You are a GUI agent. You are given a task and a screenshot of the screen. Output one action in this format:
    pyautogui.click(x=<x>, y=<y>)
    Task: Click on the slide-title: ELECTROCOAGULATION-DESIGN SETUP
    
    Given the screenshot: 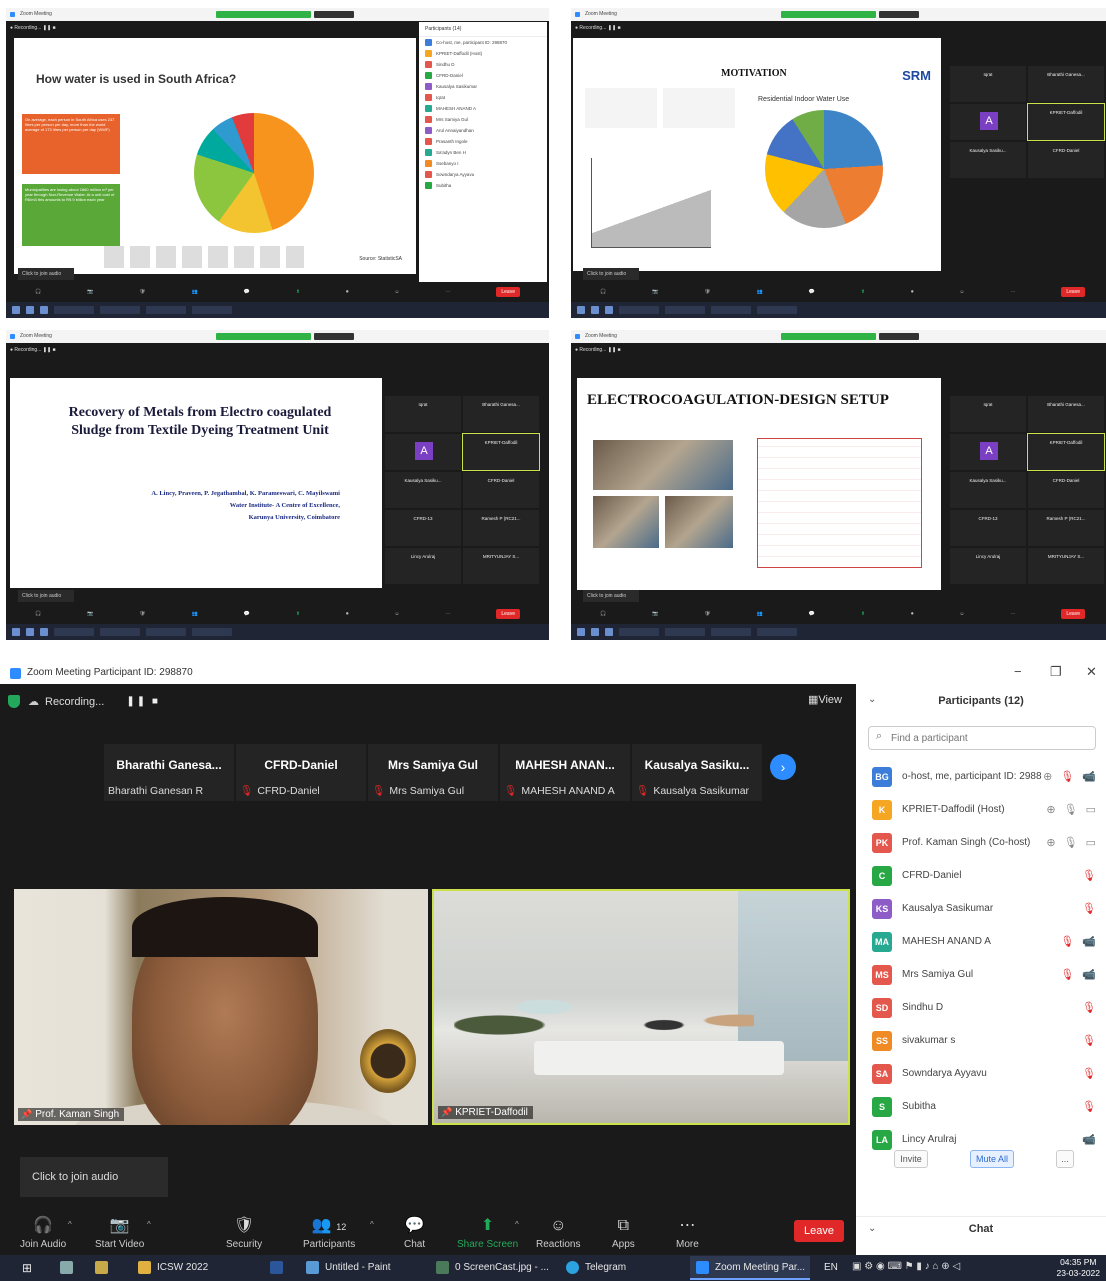 What is the action you would take?
    pyautogui.click(x=738, y=400)
    